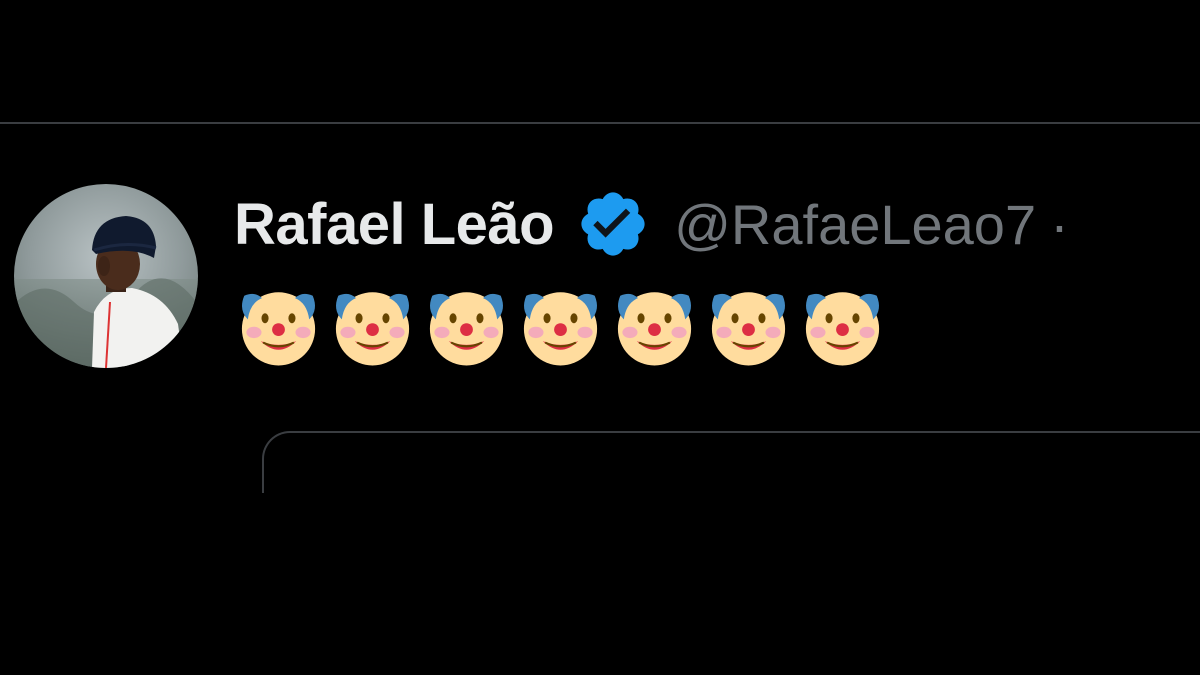  I want to click on author-display-name: Rafael Leão, so click(394, 224).